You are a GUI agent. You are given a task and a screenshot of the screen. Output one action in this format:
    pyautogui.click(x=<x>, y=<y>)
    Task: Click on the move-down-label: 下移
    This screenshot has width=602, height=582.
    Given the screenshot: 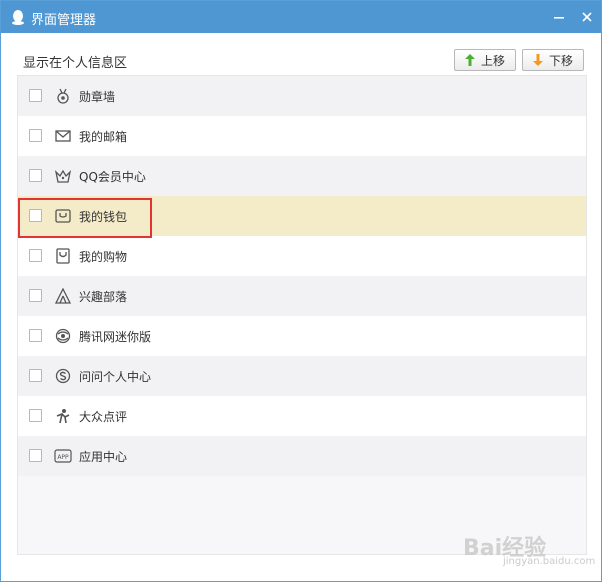 What is the action you would take?
    pyautogui.click(x=560, y=60)
    